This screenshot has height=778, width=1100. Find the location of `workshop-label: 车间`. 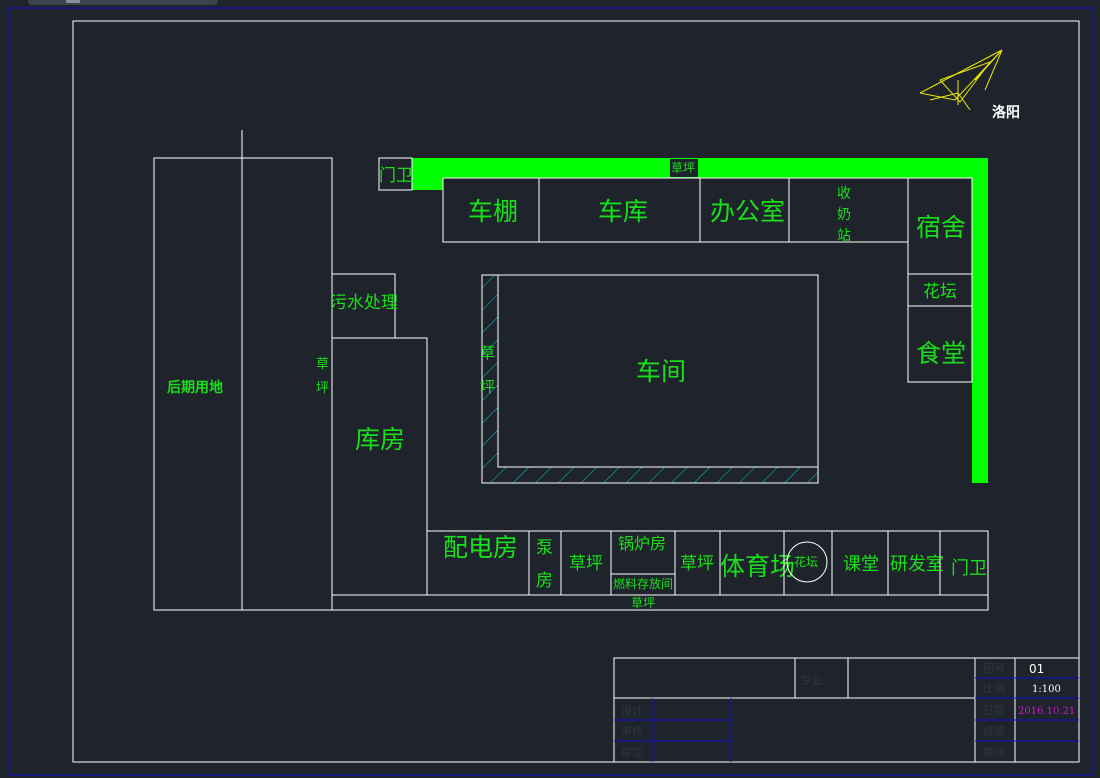

workshop-label: 车间 is located at coordinates (661, 371).